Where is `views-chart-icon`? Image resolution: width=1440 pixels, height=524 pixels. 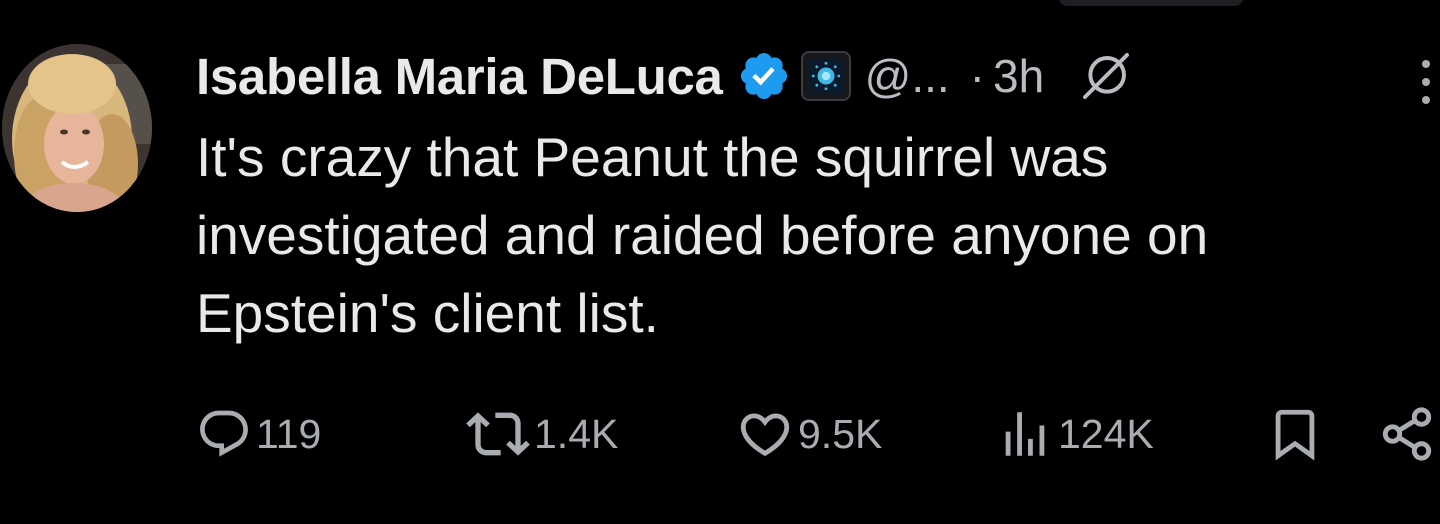
views-chart-icon is located at coordinates (1025, 434).